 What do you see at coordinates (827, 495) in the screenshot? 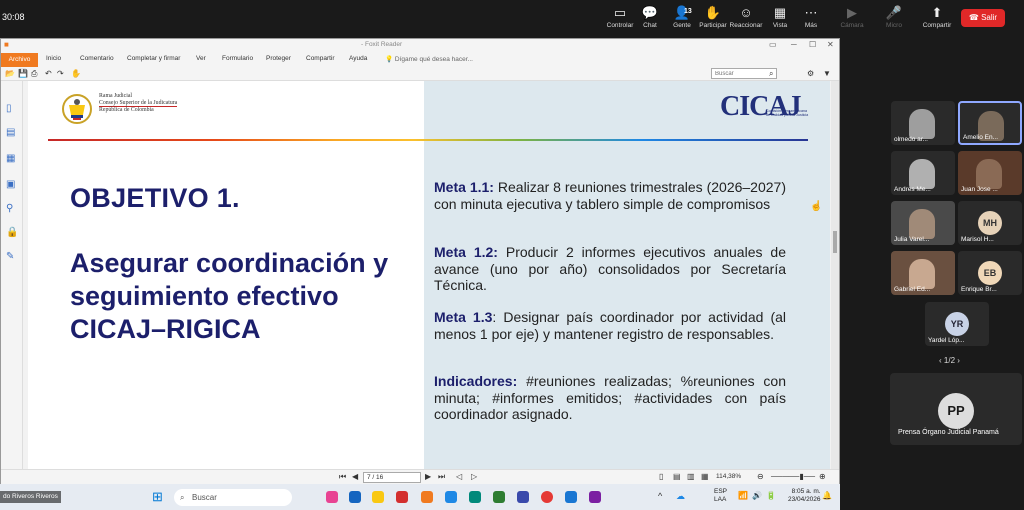
I see `notification-icon: 🔔` at bounding box center [827, 495].